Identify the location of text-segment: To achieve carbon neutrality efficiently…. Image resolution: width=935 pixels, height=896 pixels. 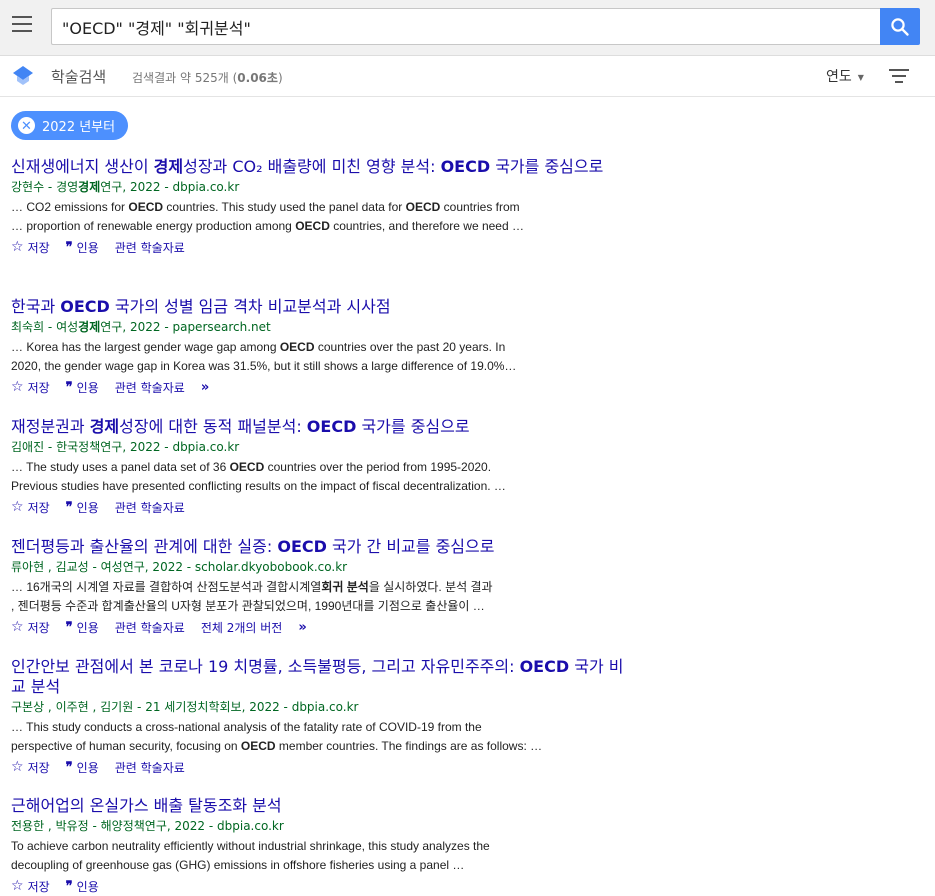
(250, 846).